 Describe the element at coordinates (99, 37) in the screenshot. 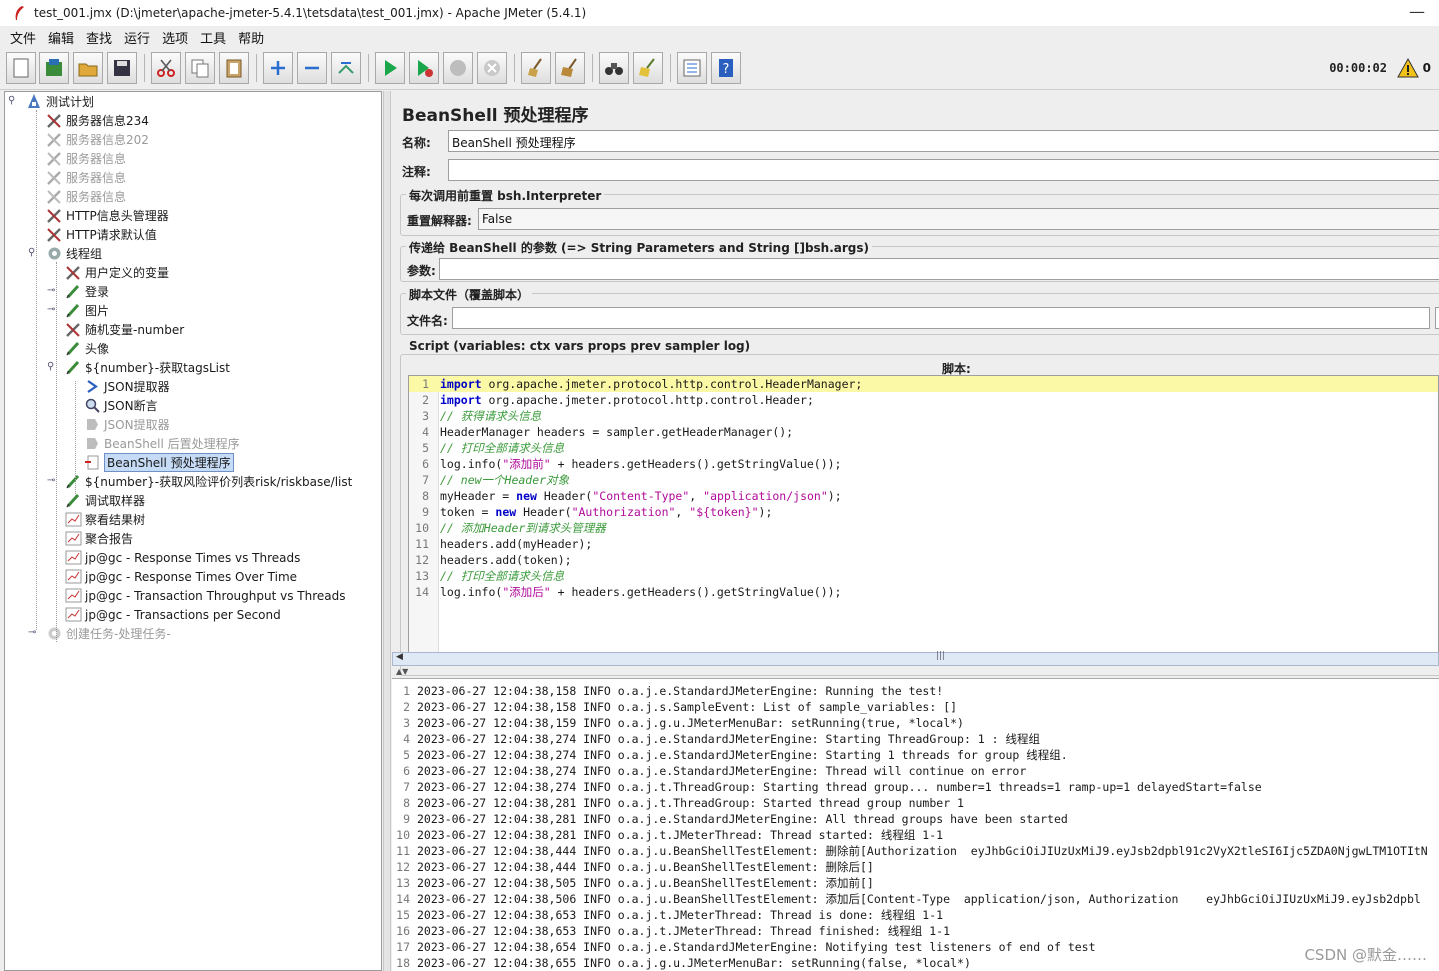

I see `menu-search: 查找` at that location.